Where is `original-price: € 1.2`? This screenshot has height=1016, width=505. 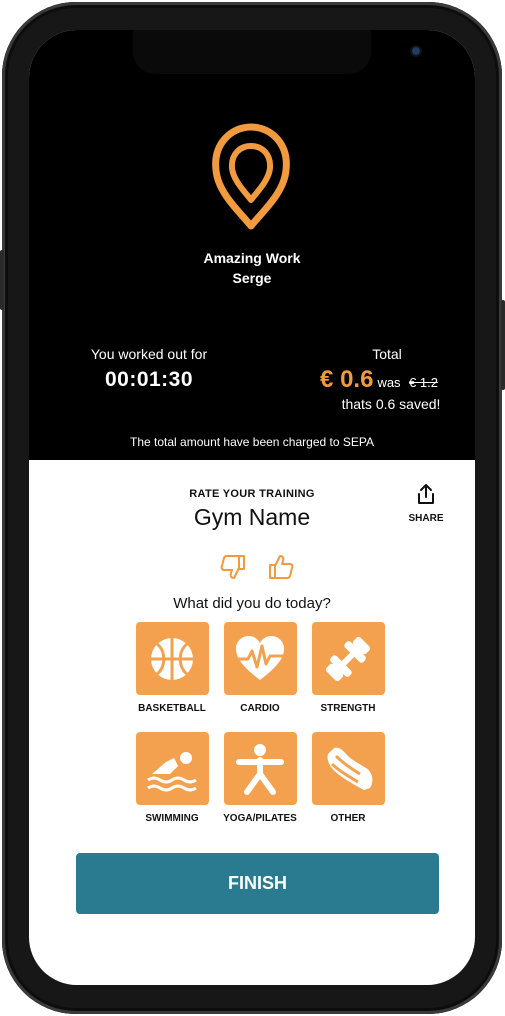 original-price: € 1.2 is located at coordinates (423, 382).